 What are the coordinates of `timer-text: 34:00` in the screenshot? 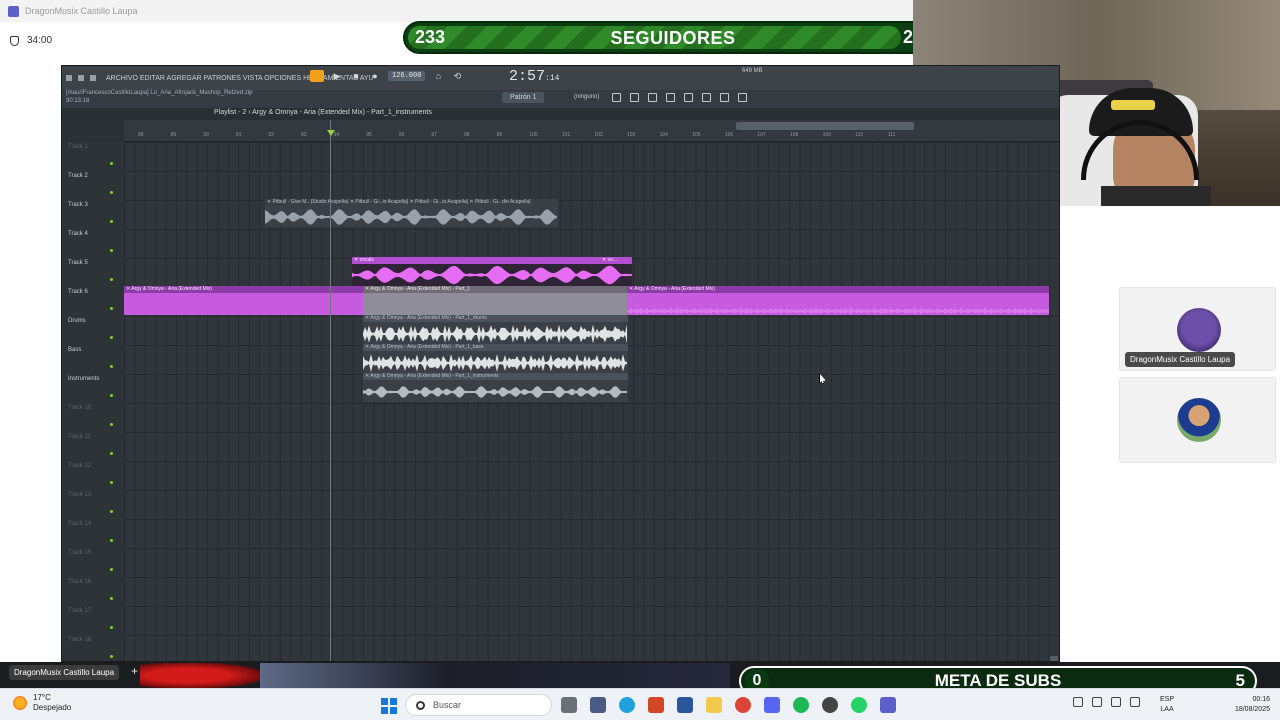 It's located at (40, 40).